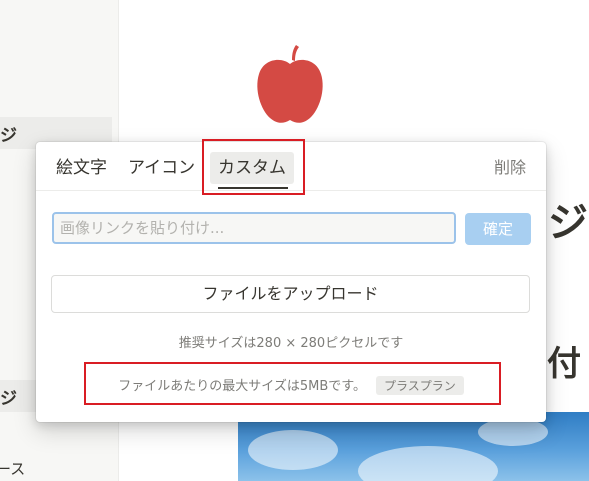 The height and width of the screenshot is (481, 589). Describe the element at coordinates (564, 364) in the screenshot. I see `section-heading-fragment: 付` at that location.